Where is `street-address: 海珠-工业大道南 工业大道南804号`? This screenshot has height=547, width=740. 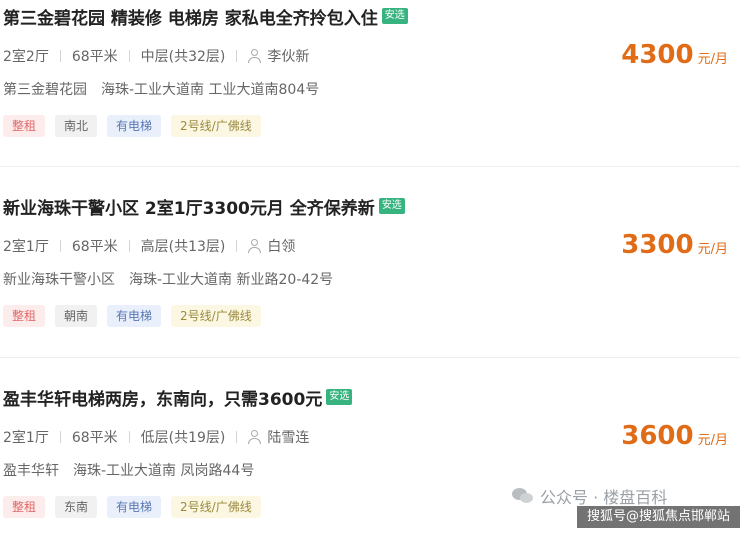
street-address: 海珠-工业大道南 工业大道南804号 is located at coordinates (210, 90).